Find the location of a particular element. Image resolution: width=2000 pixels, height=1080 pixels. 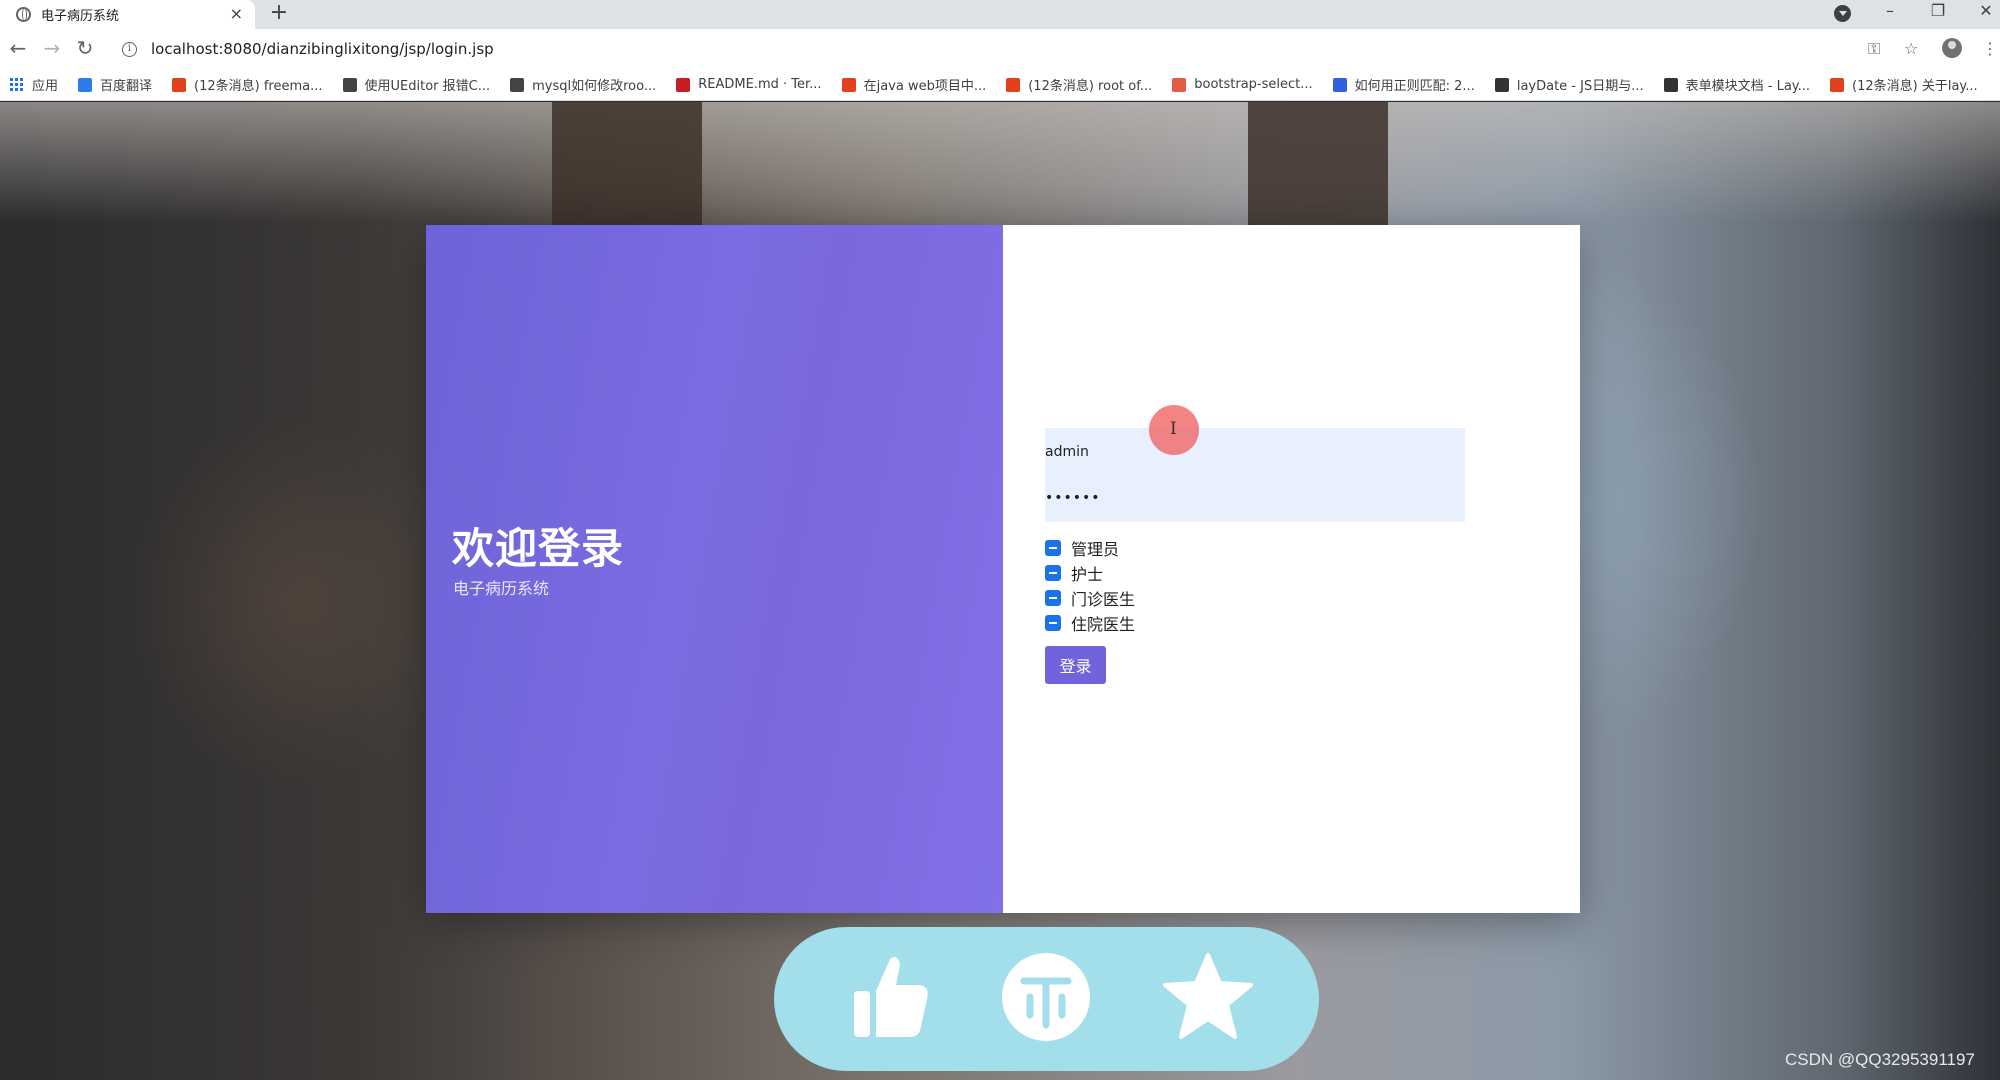

translate-icon is located at coordinates (85, 84).